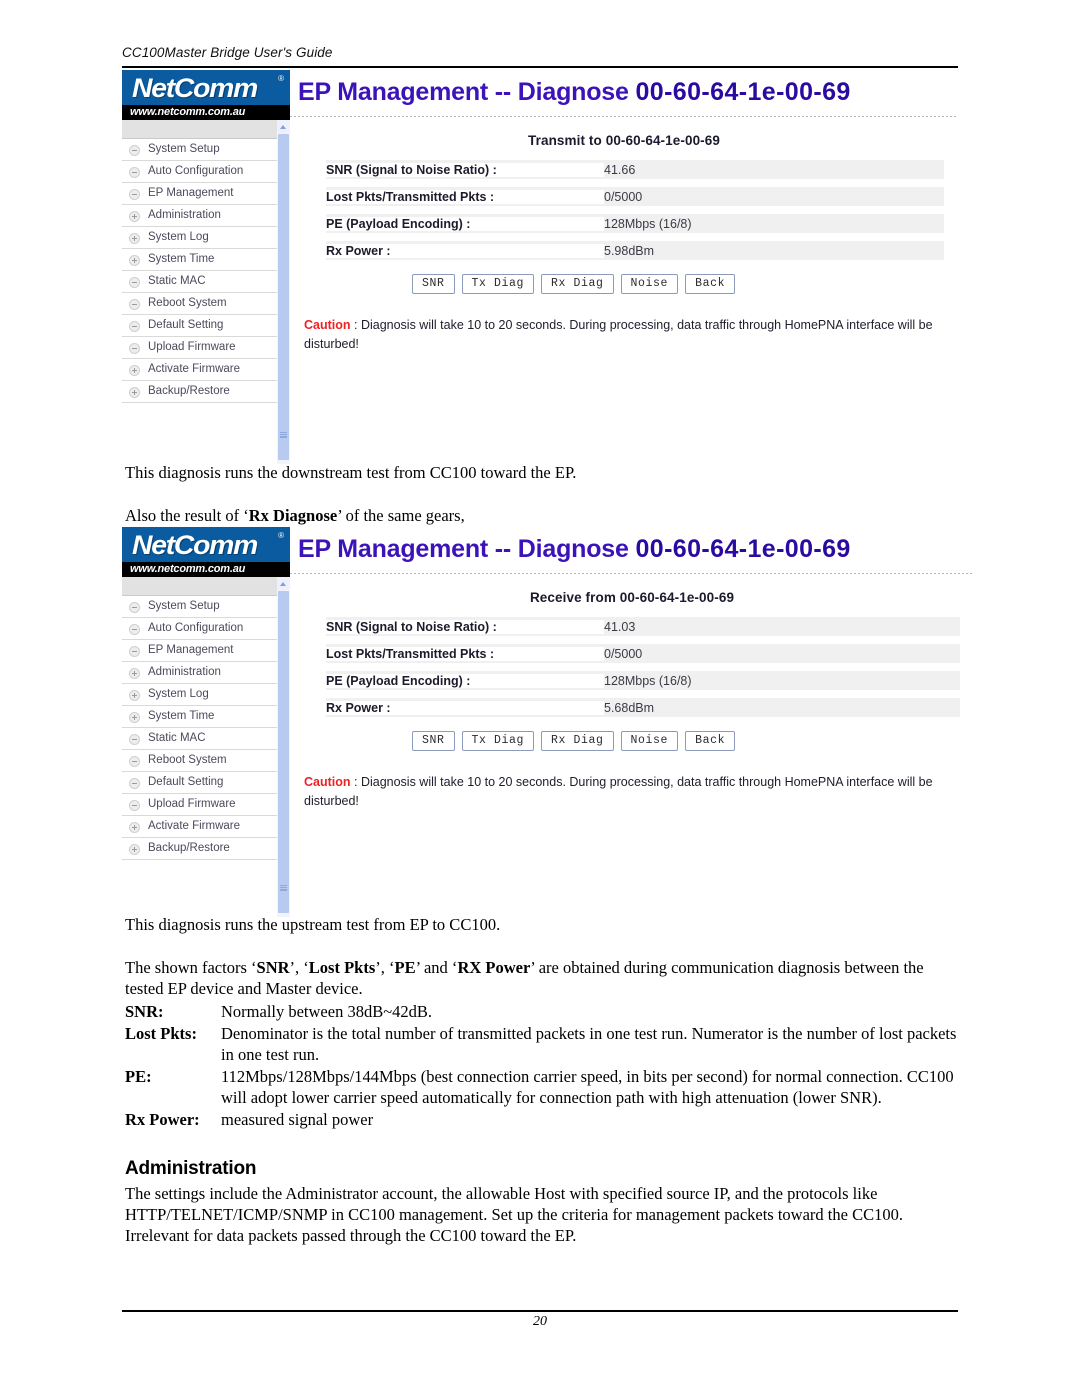 The width and height of the screenshot is (1080, 1397). What do you see at coordinates (194, 369) in the screenshot?
I see `sidebar-item-label: Activate Firmware` at bounding box center [194, 369].